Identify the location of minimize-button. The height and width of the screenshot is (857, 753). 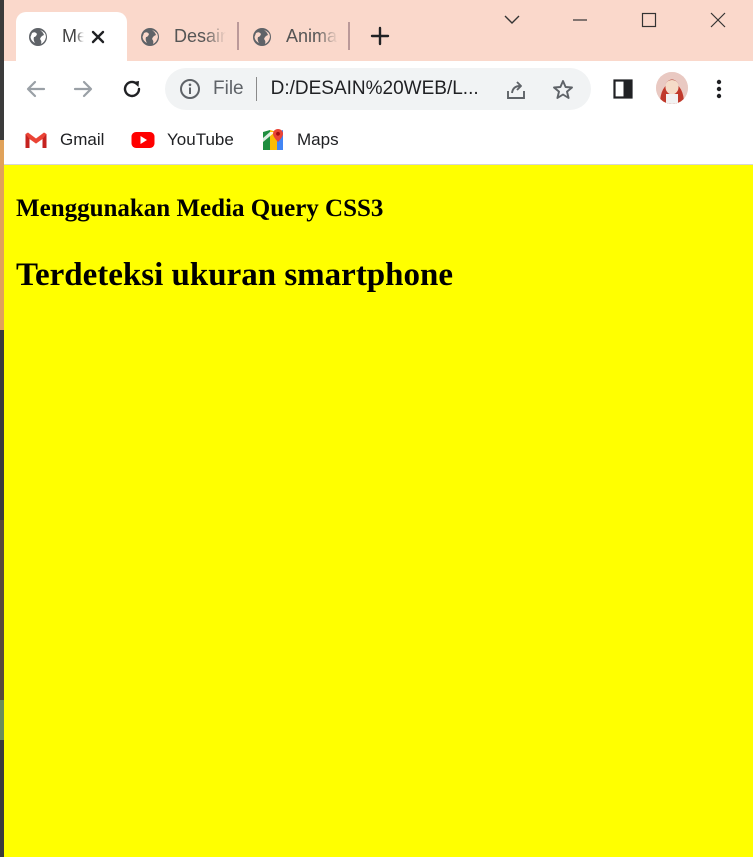
(580, 20).